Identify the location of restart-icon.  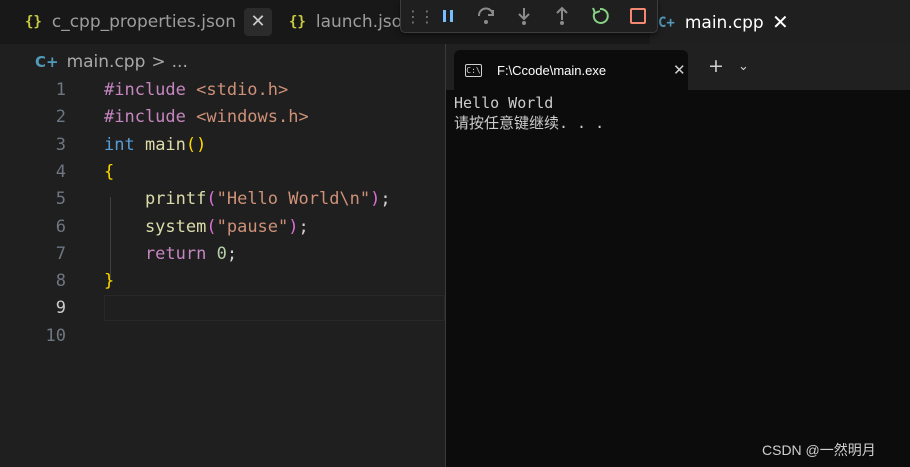
(600, 15).